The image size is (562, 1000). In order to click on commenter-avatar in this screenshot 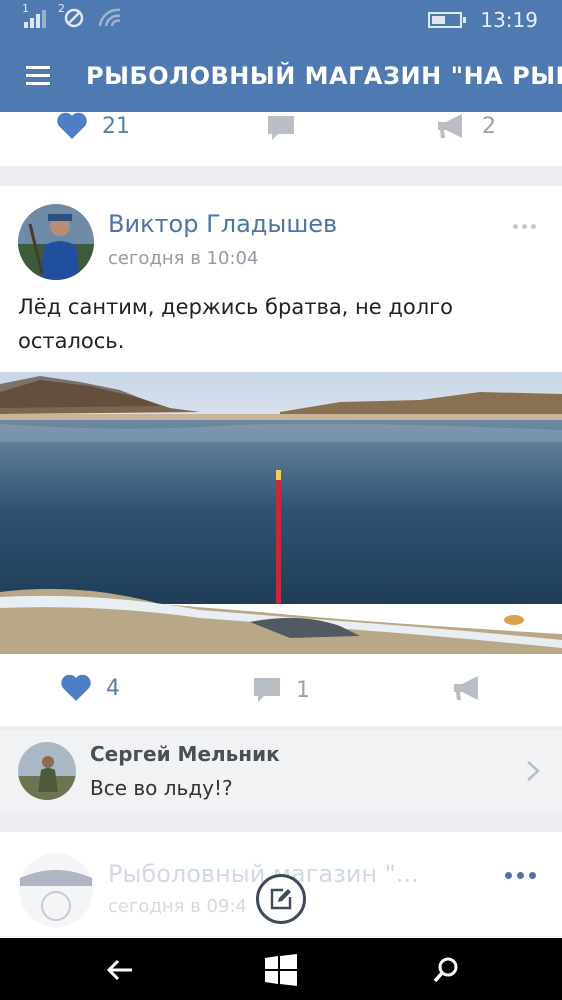, I will do `click(47, 771)`.